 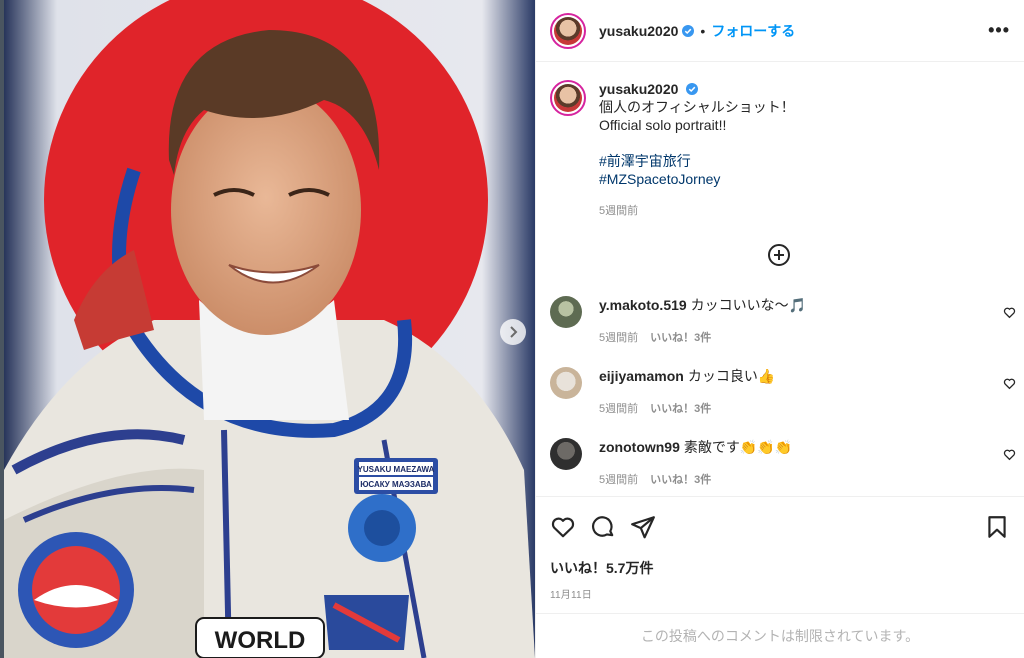 I want to click on follow-button: フォローする, so click(x=753, y=31).